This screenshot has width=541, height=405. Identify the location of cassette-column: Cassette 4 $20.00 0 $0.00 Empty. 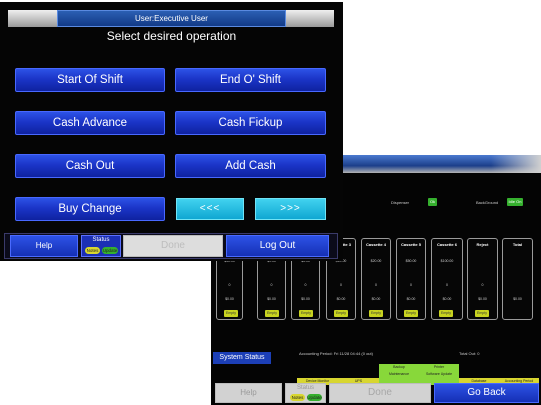
(376, 279).